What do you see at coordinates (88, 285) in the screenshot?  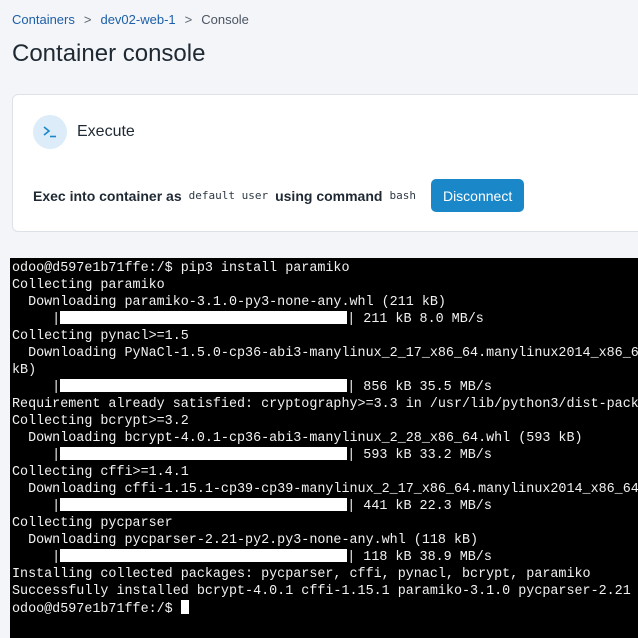 I see `terminal-line: Collecting paramiko` at bounding box center [88, 285].